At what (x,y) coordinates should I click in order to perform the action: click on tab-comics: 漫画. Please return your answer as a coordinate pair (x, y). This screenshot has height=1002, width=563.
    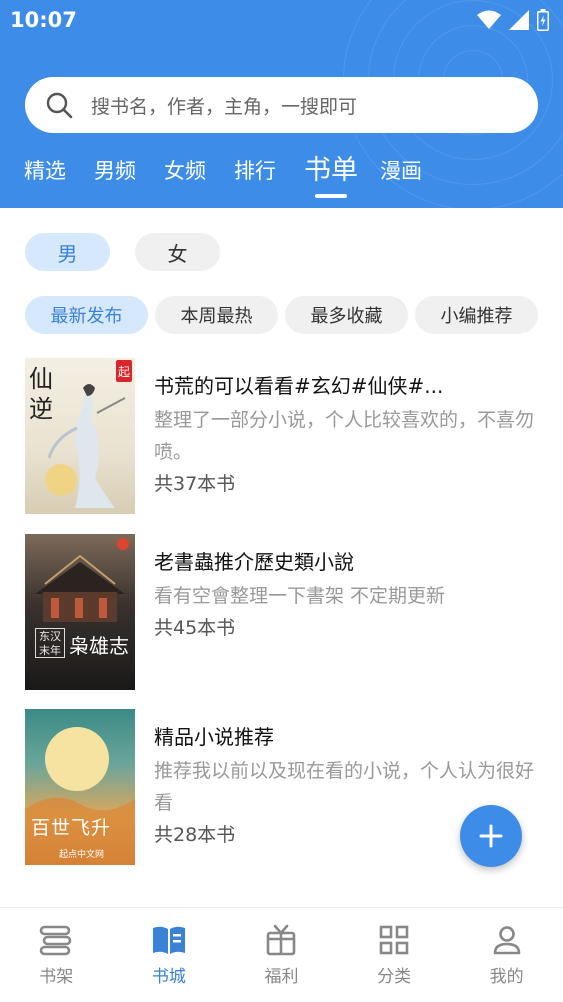
    Looking at the image, I should click on (401, 171).